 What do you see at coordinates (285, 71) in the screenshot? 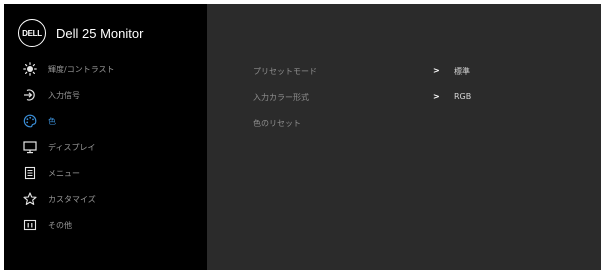
I see `row-label: プリセットモード` at bounding box center [285, 71].